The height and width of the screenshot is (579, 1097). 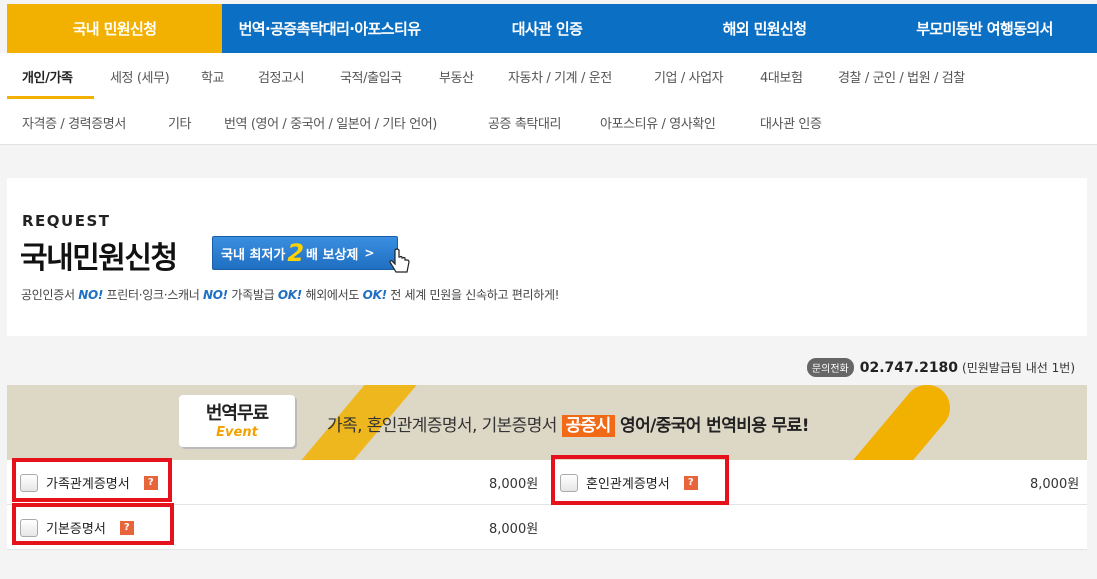 I want to click on badge-post: 배 보상제, so click(x=332, y=255).